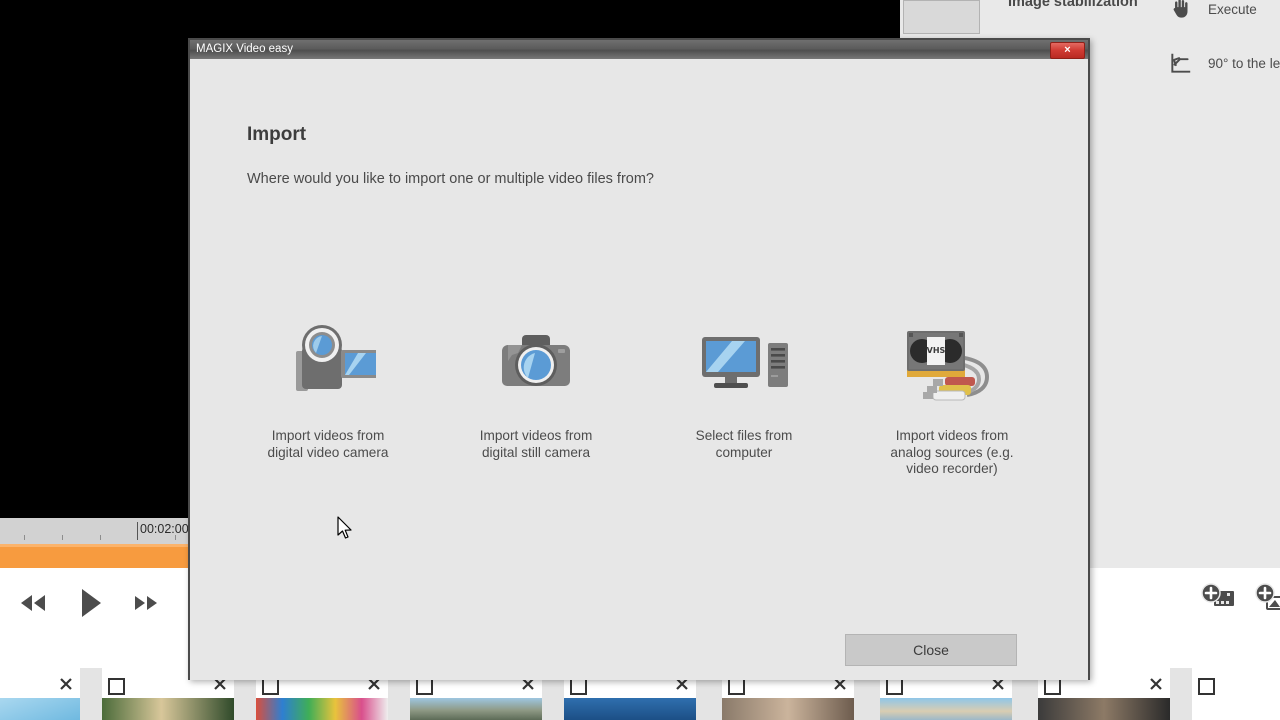  Describe the element at coordinates (744, 444) in the screenshot. I see `import-option-label: Select files from computer` at that location.